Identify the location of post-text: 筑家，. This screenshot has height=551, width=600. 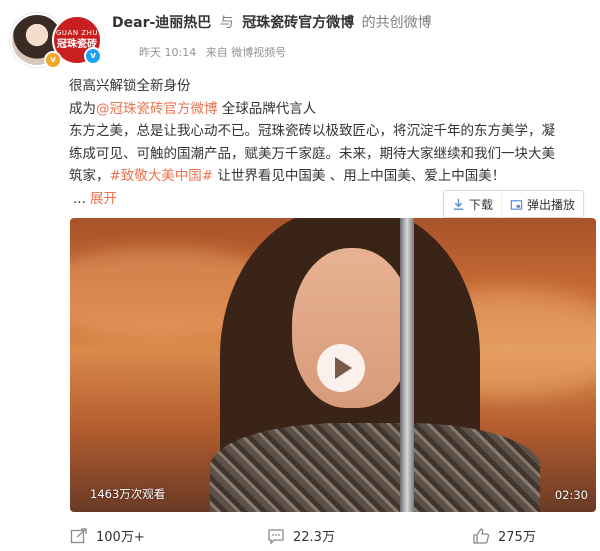
(89, 176).